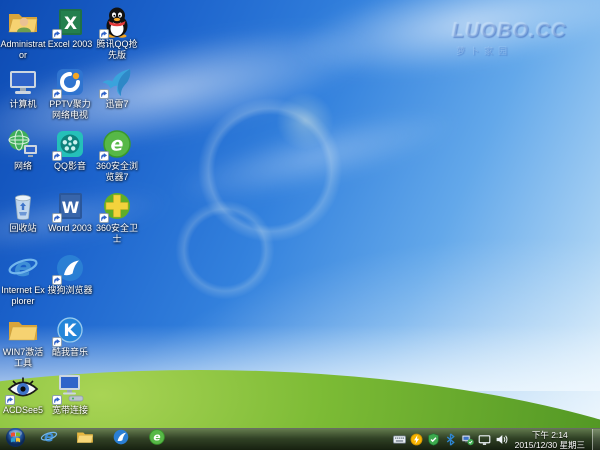  Describe the element at coordinates (70, 290) in the screenshot. I see `desktop-icon-label: 搜狗浏览器` at that location.